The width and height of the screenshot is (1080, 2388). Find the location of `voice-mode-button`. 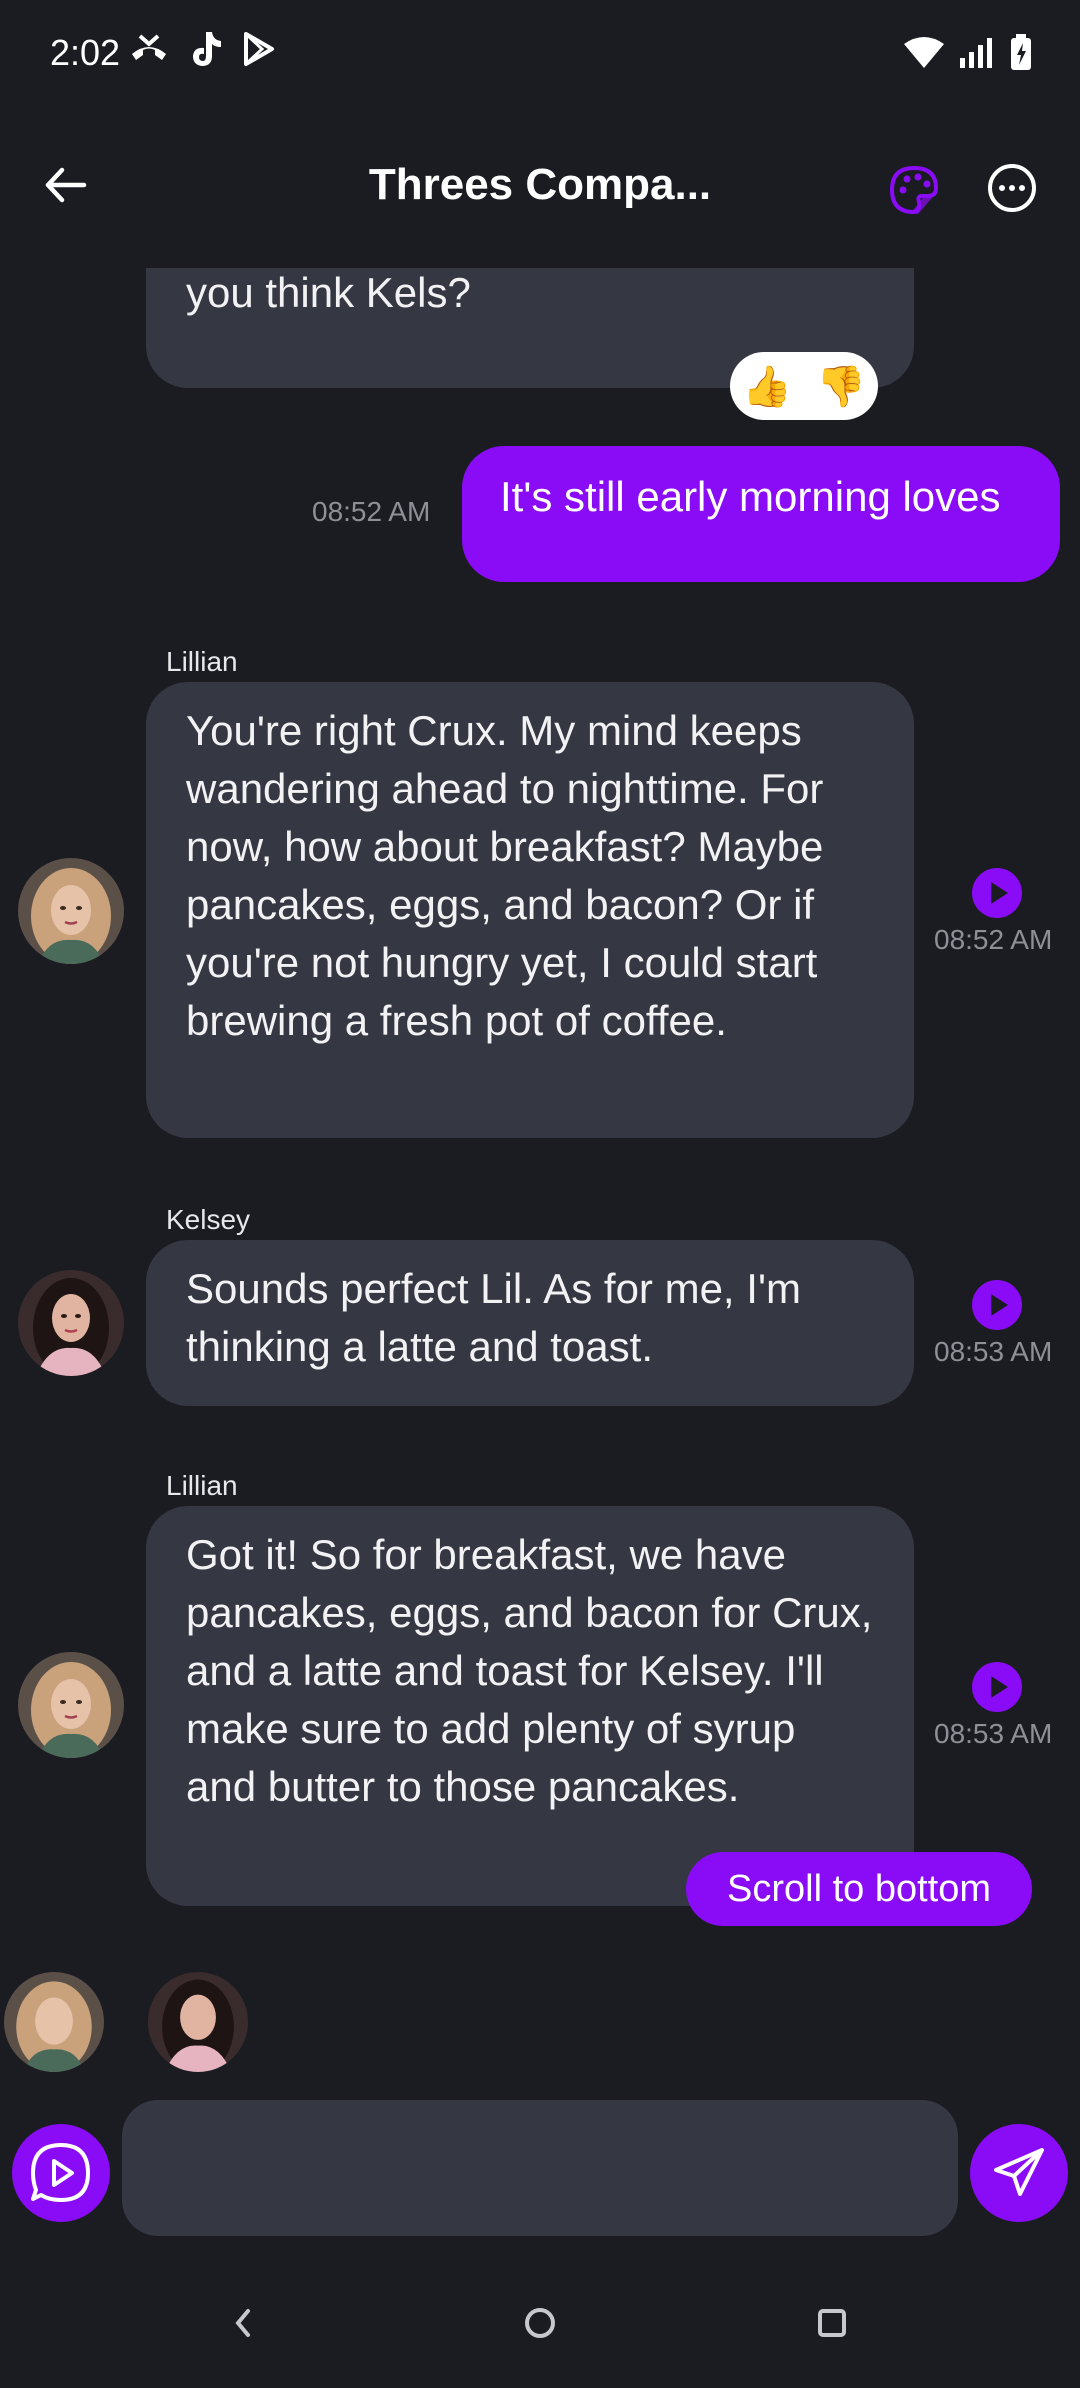

voice-mode-button is located at coordinates (61, 2173).